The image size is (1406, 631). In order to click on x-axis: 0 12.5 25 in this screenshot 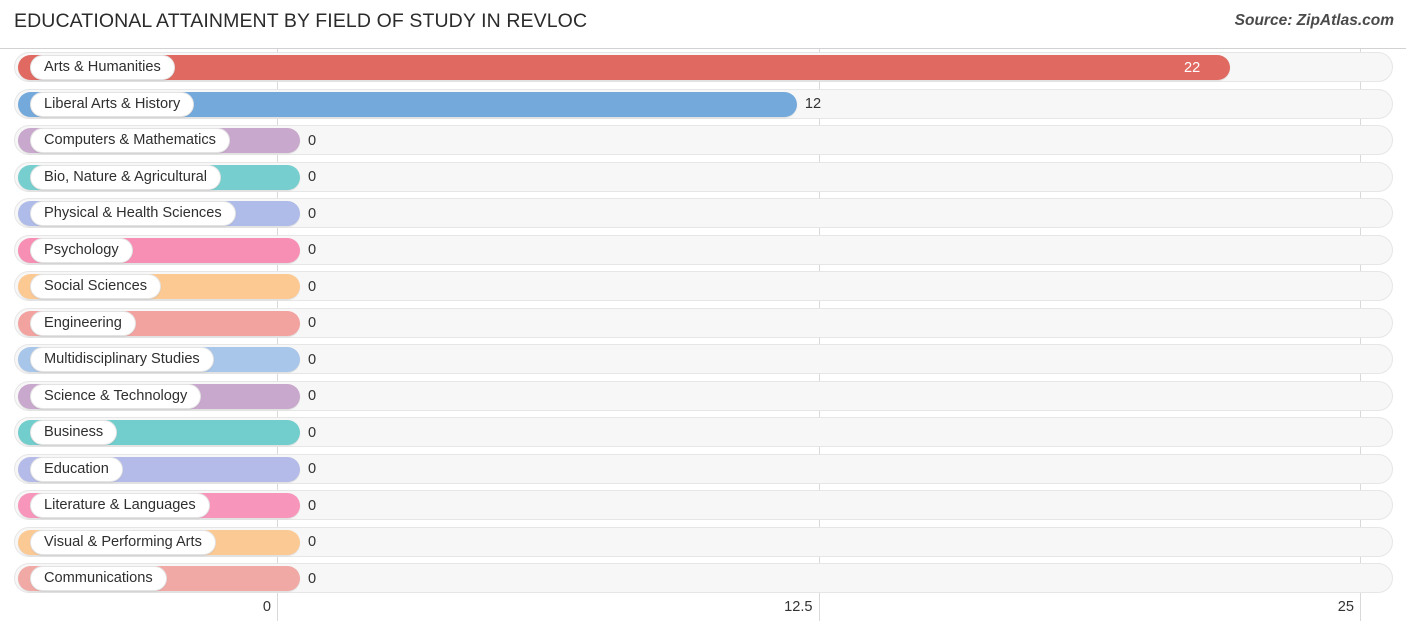, I will do `click(703, 613)`.